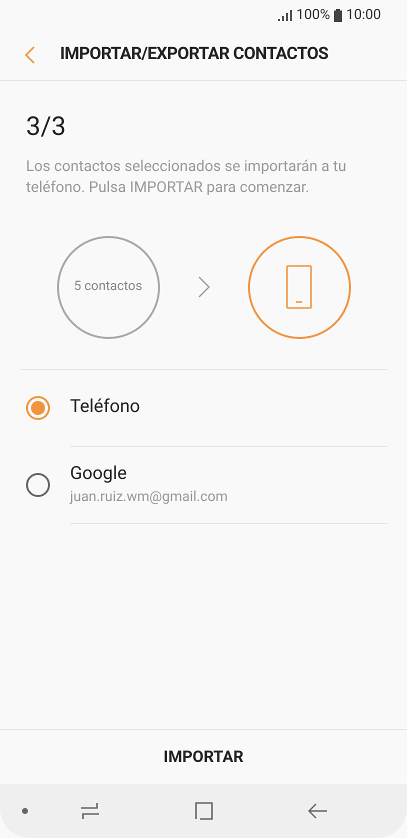  Describe the element at coordinates (318, 811) in the screenshot. I see `back-arrow-icon` at that location.